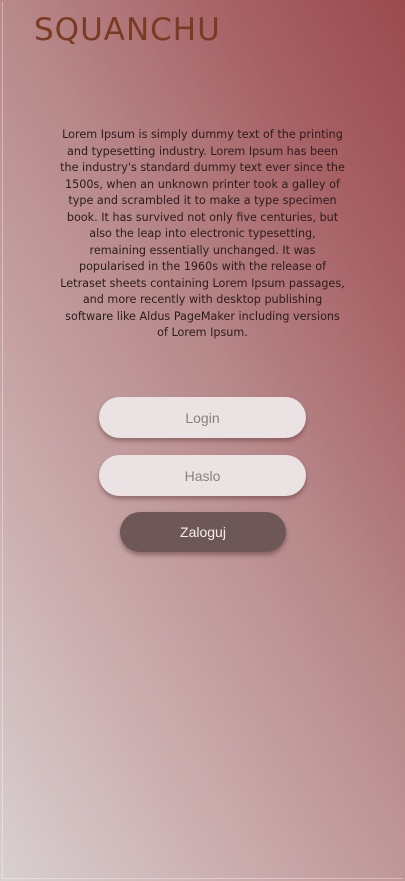 This screenshot has height=881, width=405. What do you see at coordinates (203, 532) in the screenshot?
I see `login-submit-button: Zaloguj` at bounding box center [203, 532].